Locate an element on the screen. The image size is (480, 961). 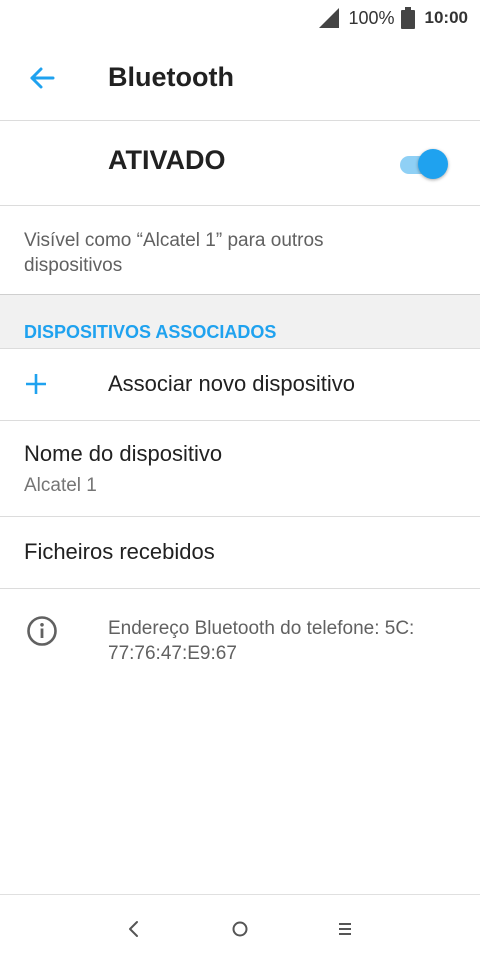
bluetooth-master-switch-row: ATIVADO is located at coordinates (240, 163).